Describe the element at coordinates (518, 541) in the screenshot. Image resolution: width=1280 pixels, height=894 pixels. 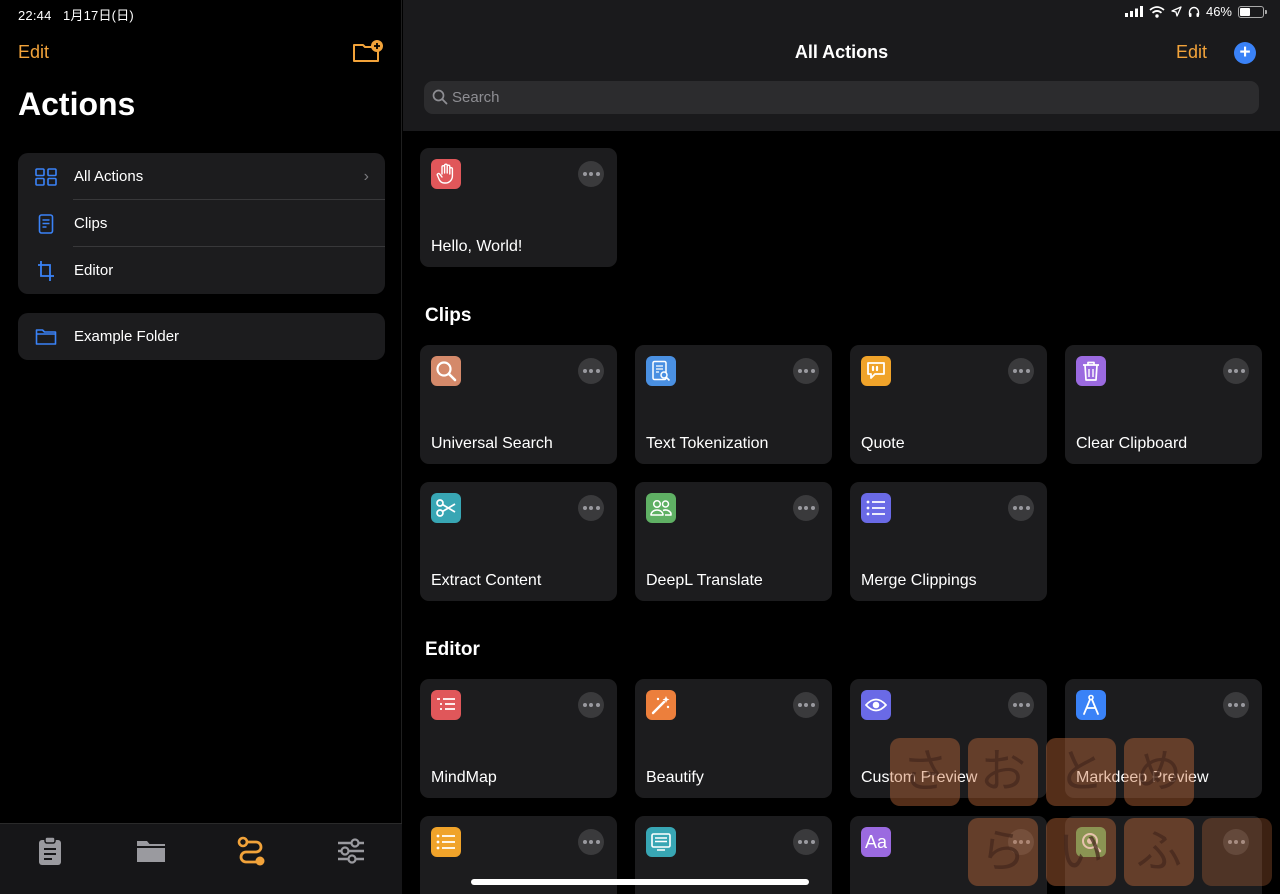
I see `action-card-extract-content: Extract Content` at that location.